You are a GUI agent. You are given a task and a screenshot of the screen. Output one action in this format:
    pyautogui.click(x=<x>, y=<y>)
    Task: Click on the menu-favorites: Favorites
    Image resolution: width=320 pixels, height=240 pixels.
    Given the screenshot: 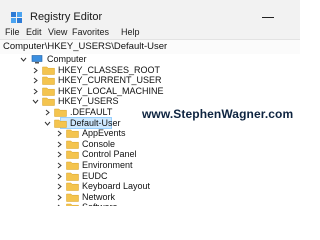 What is the action you would take?
    pyautogui.click(x=90, y=32)
    